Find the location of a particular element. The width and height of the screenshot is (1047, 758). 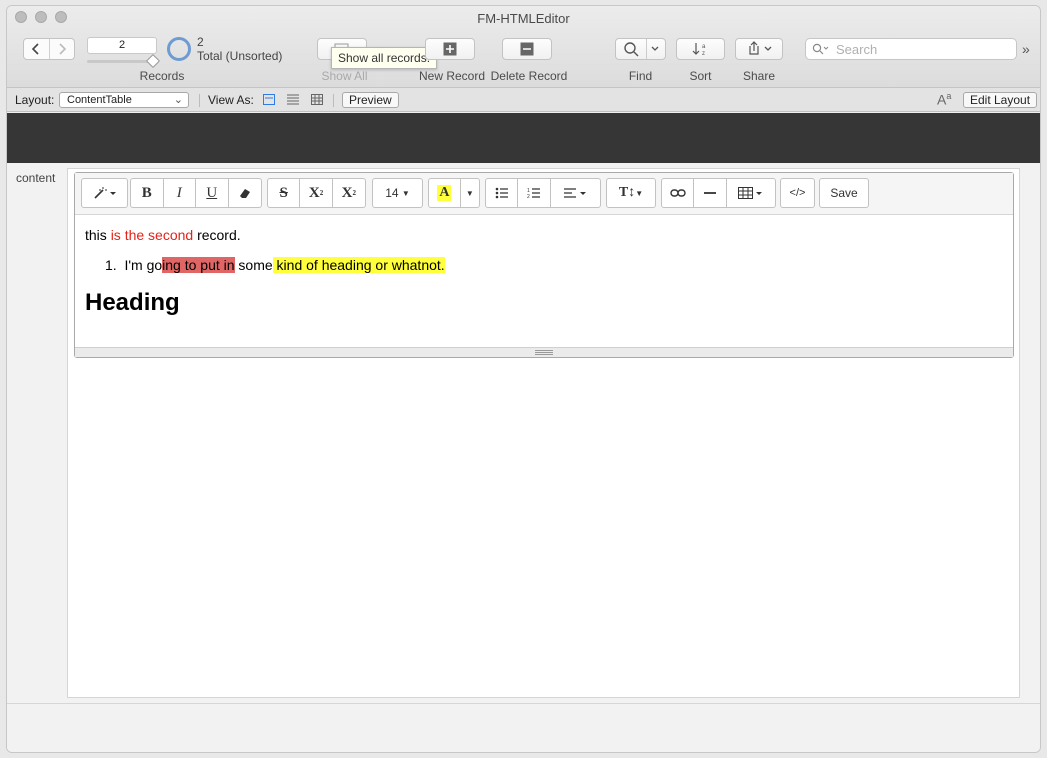

chevron-left-icon is located at coordinates (35, 49).